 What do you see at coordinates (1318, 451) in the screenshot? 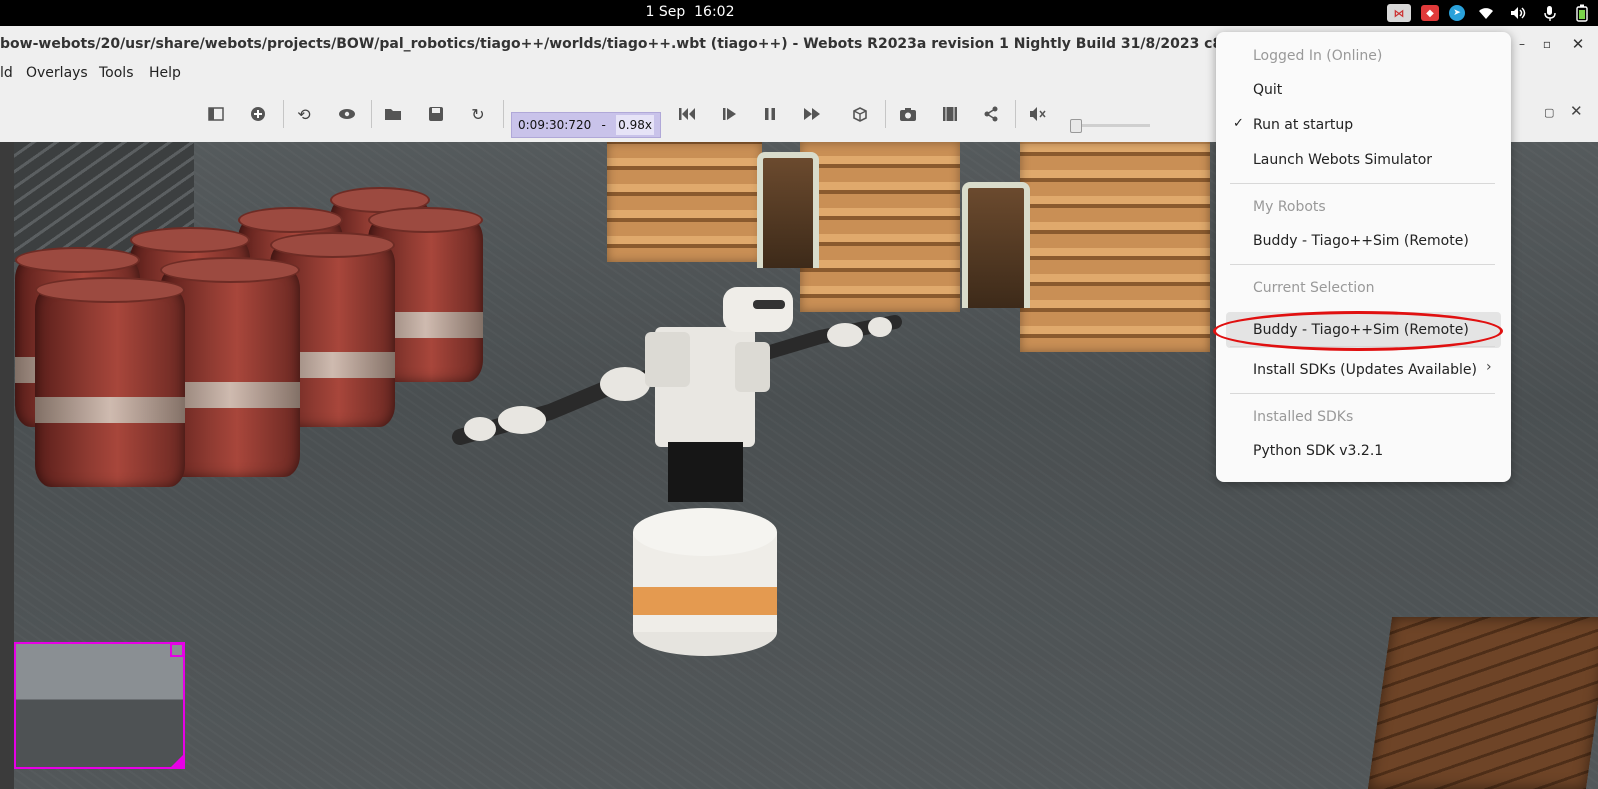
I see `python-sdk-menu-item: Python SDK v3.2.1` at bounding box center [1318, 451].